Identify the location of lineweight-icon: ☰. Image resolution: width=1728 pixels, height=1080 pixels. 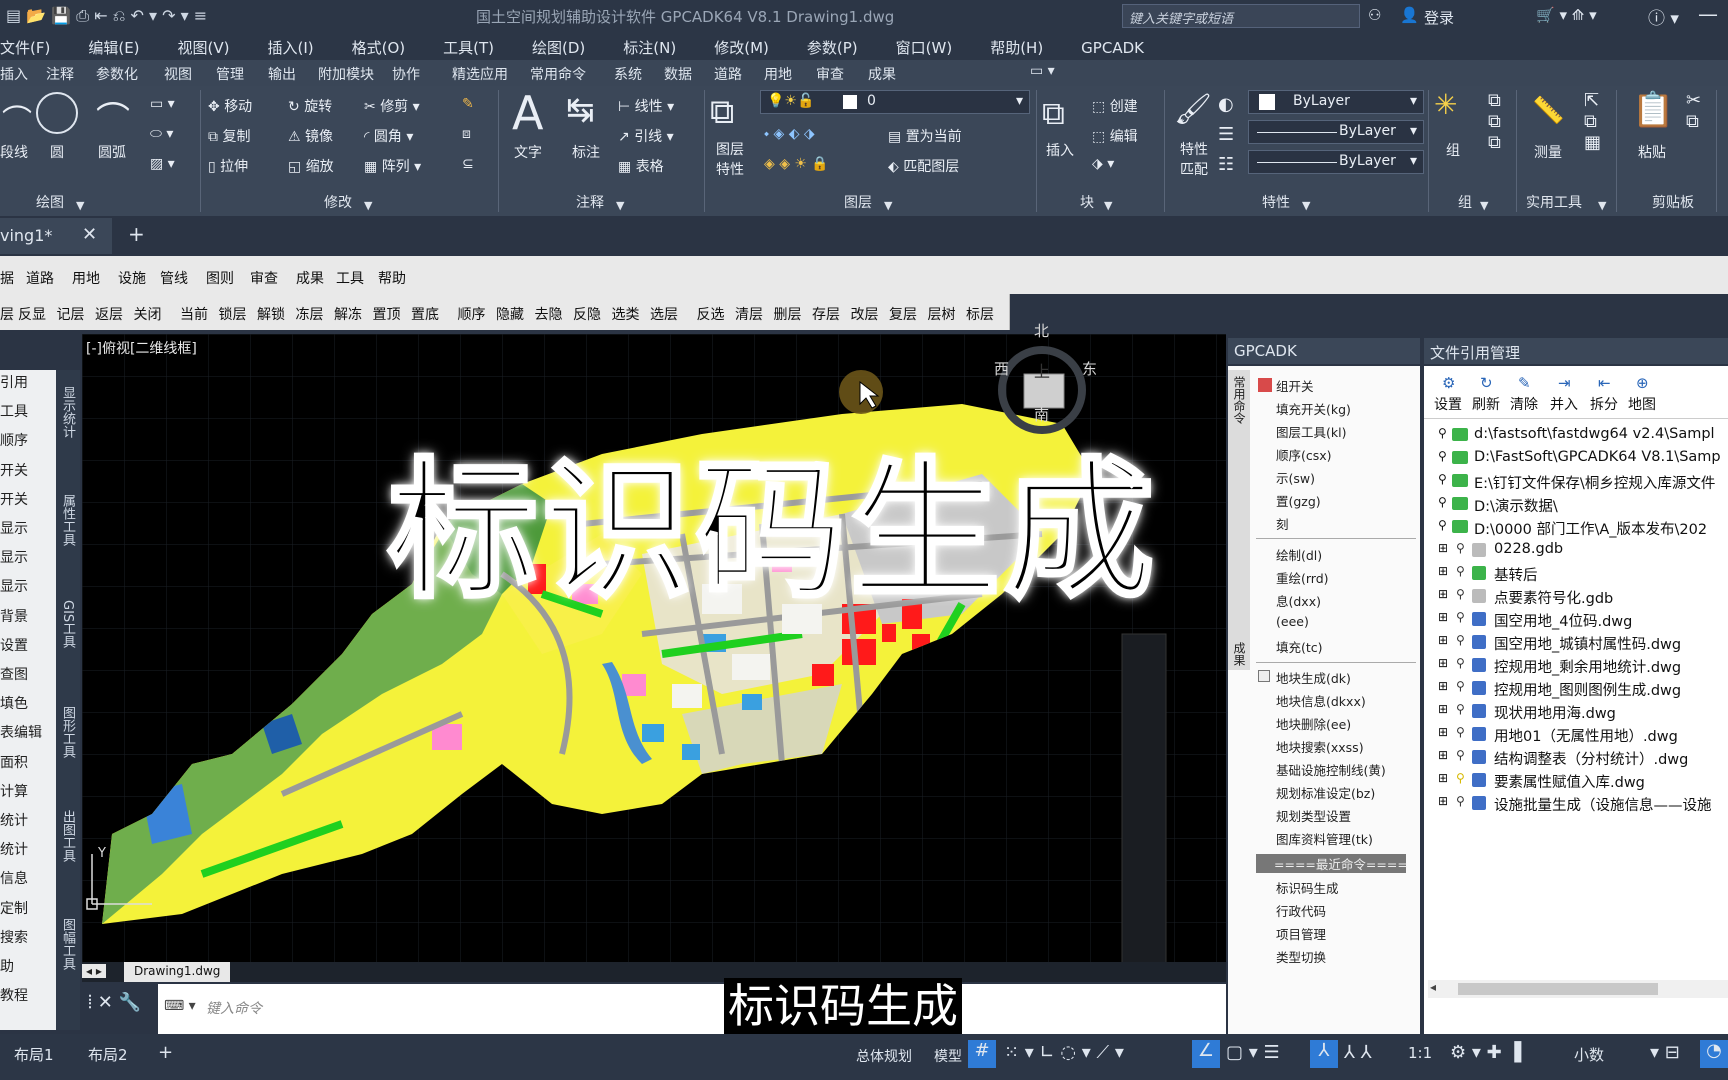
(1226, 134).